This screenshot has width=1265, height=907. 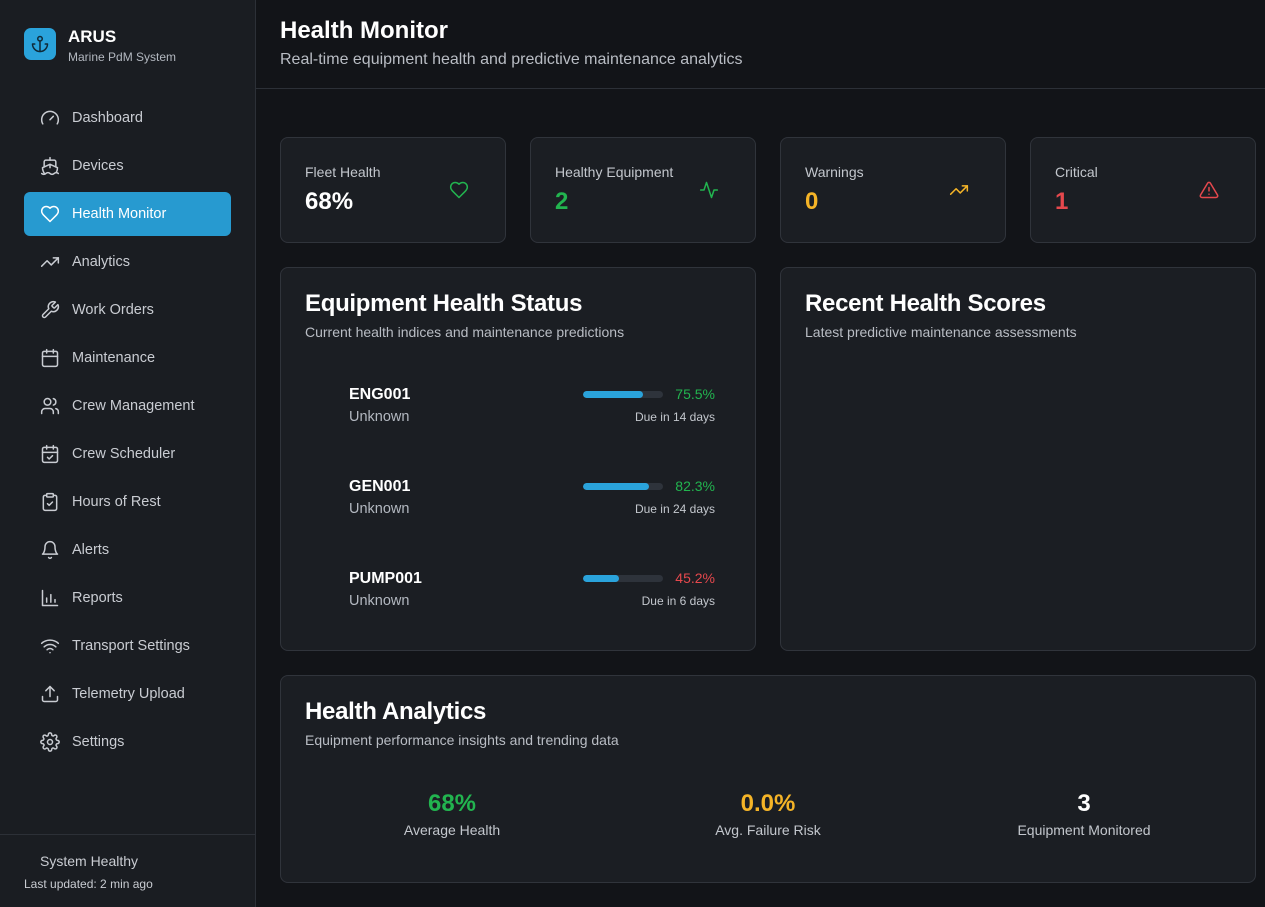 What do you see at coordinates (98, 166) in the screenshot?
I see `sidebar-item-label: Devices` at bounding box center [98, 166].